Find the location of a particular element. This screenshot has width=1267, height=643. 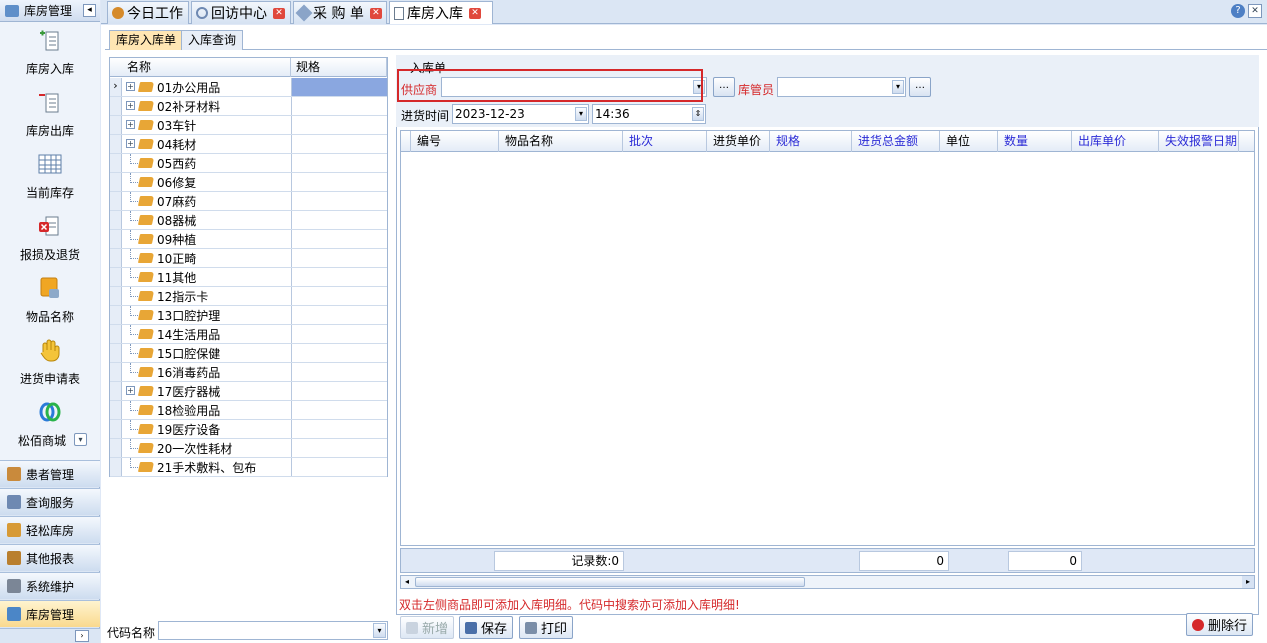

collapse-nav-icon: ◂ is located at coordinates (89, 10).